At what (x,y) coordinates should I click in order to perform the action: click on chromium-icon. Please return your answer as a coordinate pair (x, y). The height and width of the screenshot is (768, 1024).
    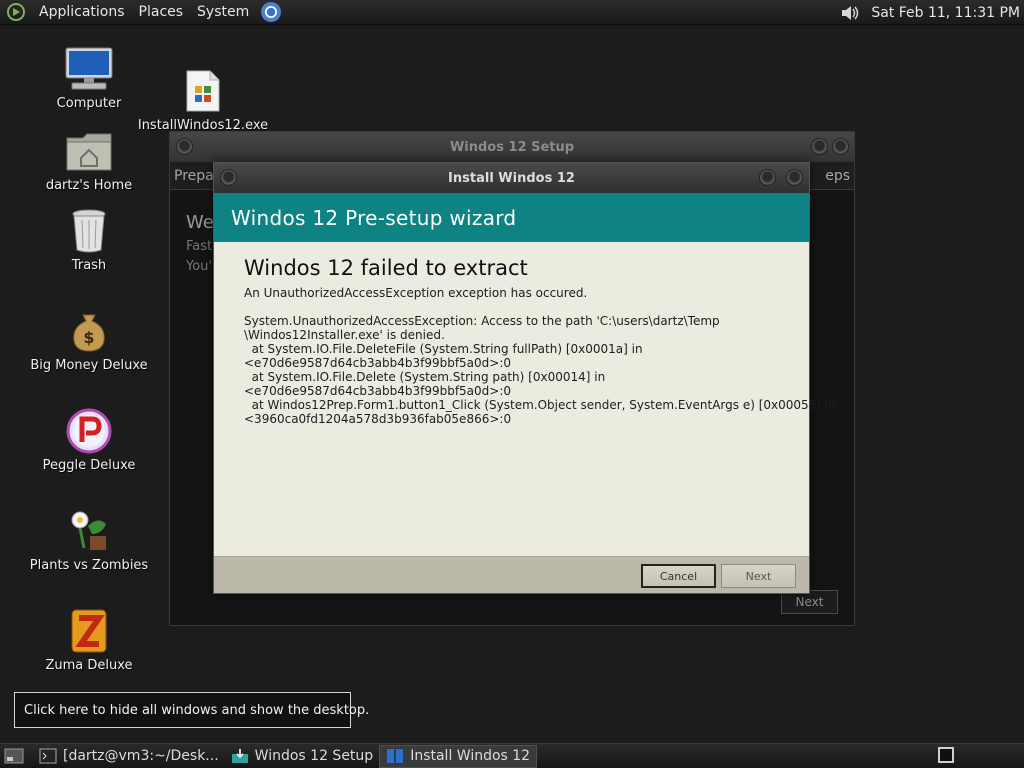
    Looking at the image, I should click on (271, 12).